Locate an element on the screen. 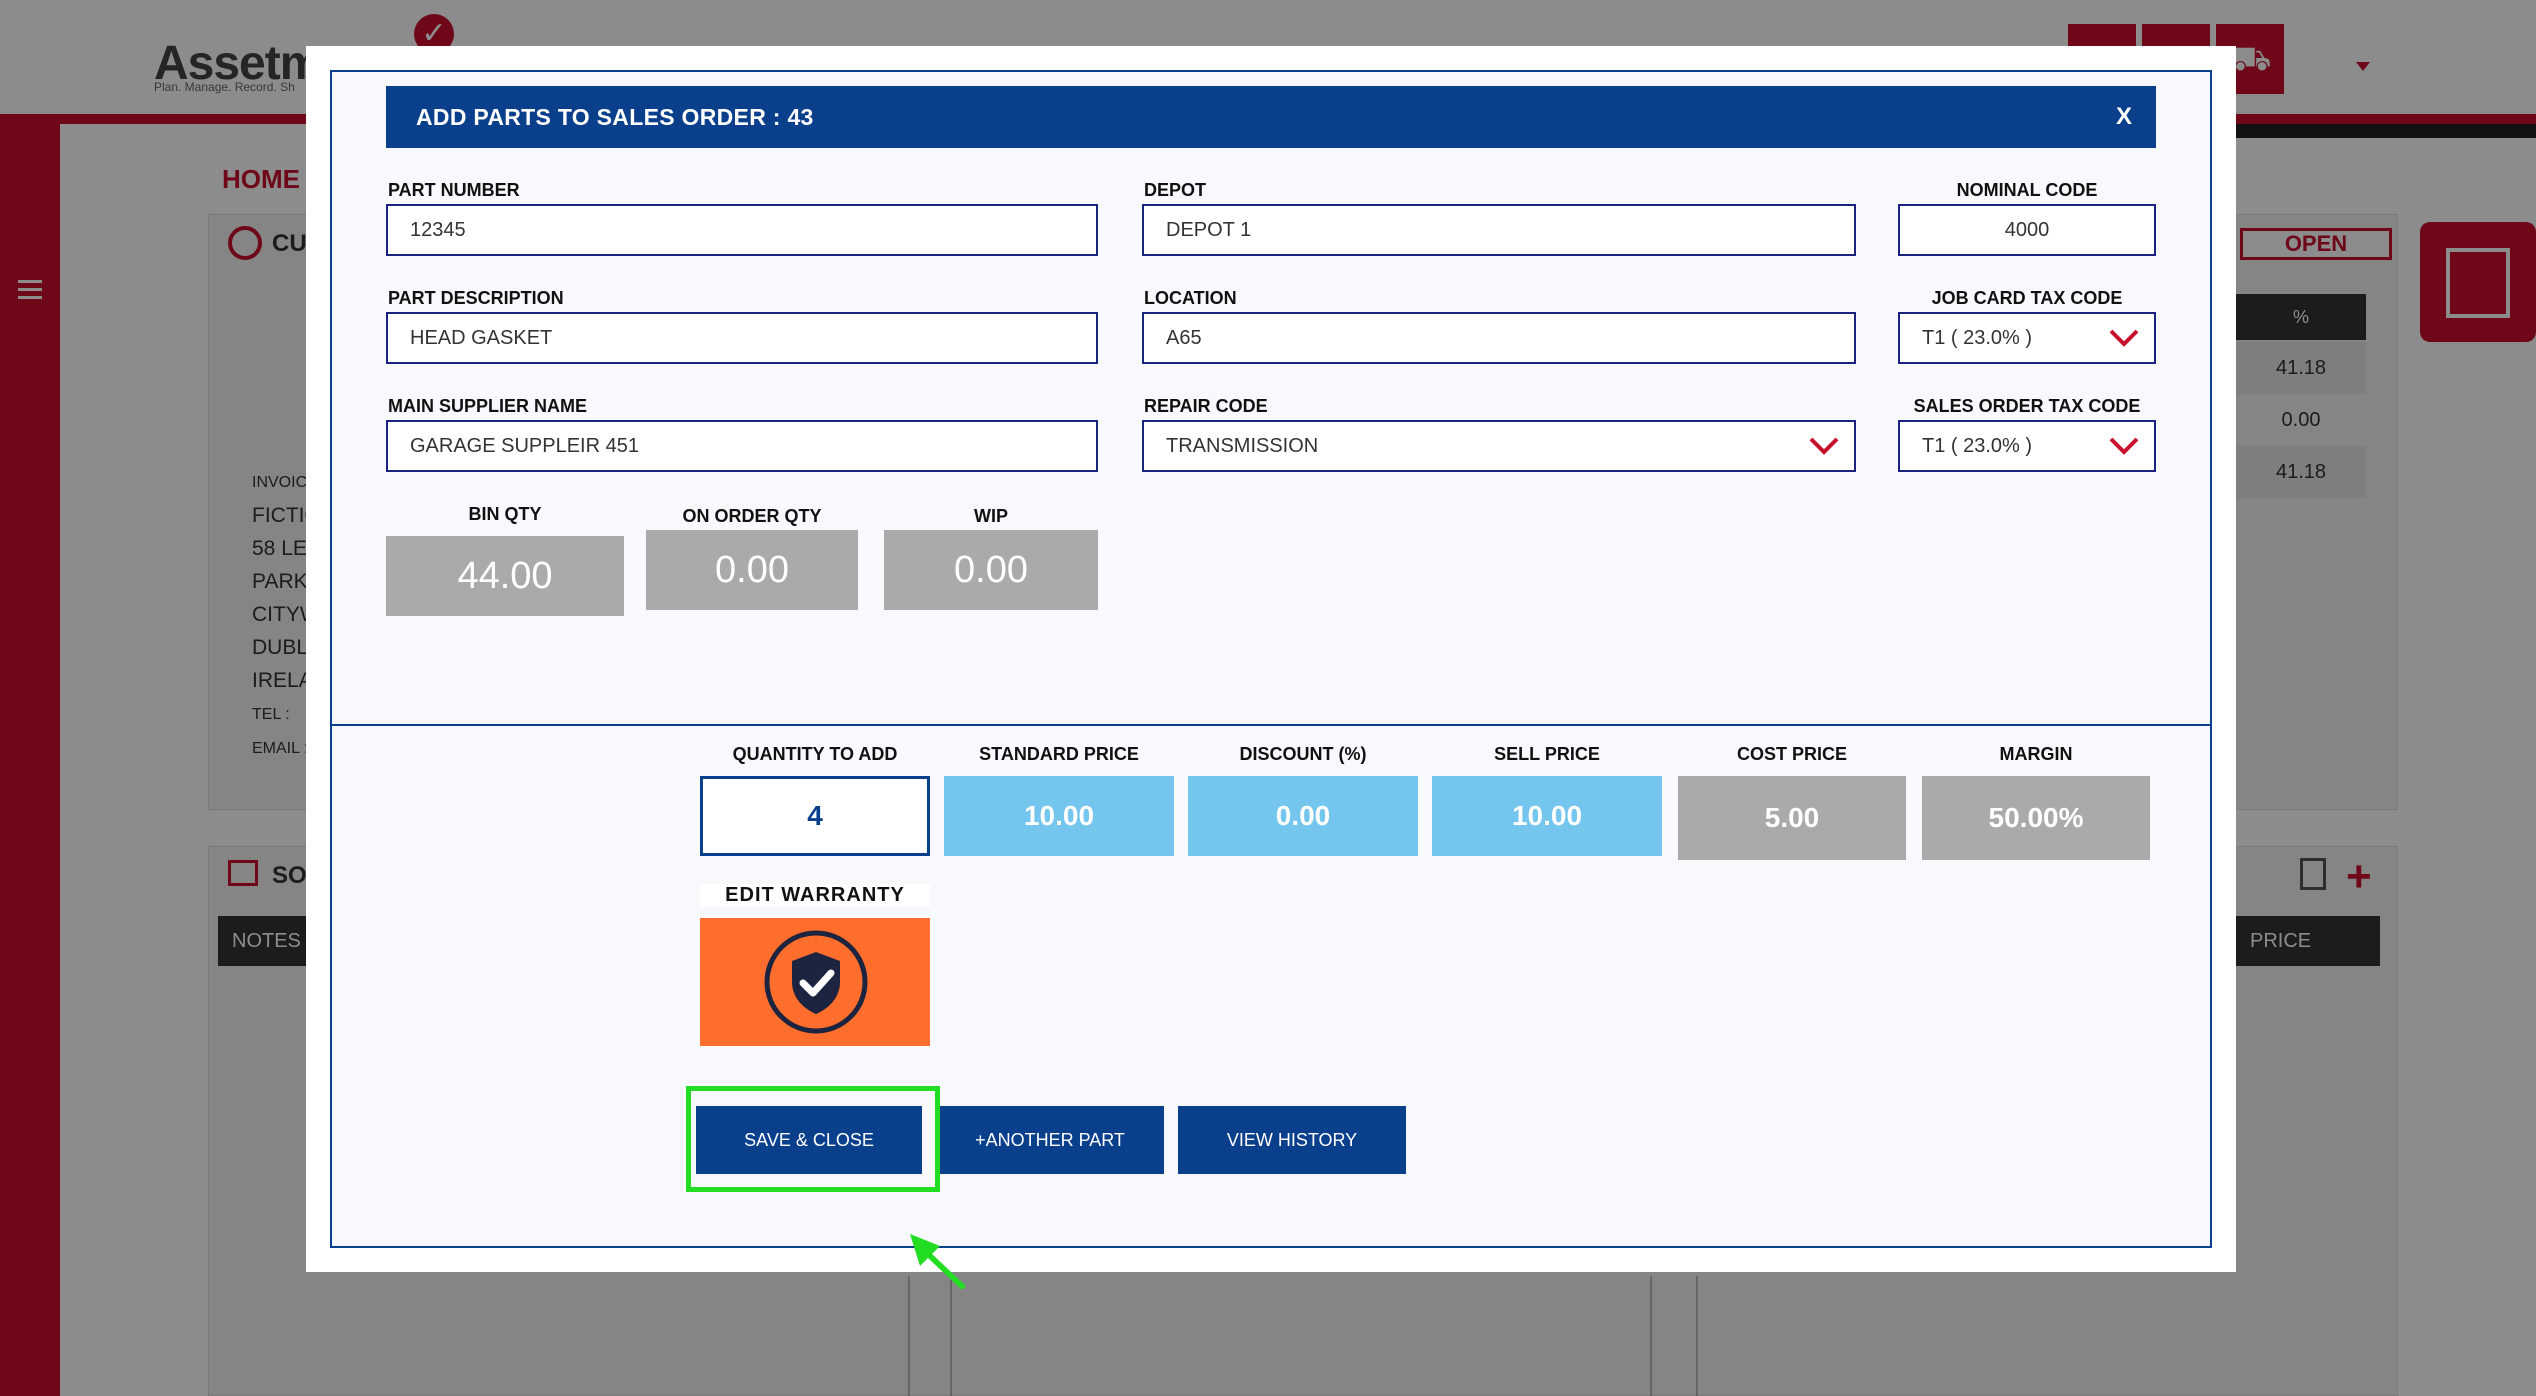  modal-header: ADD PARTS TO SALES ORDER : 43 X is located at coordinates (1271, 117).